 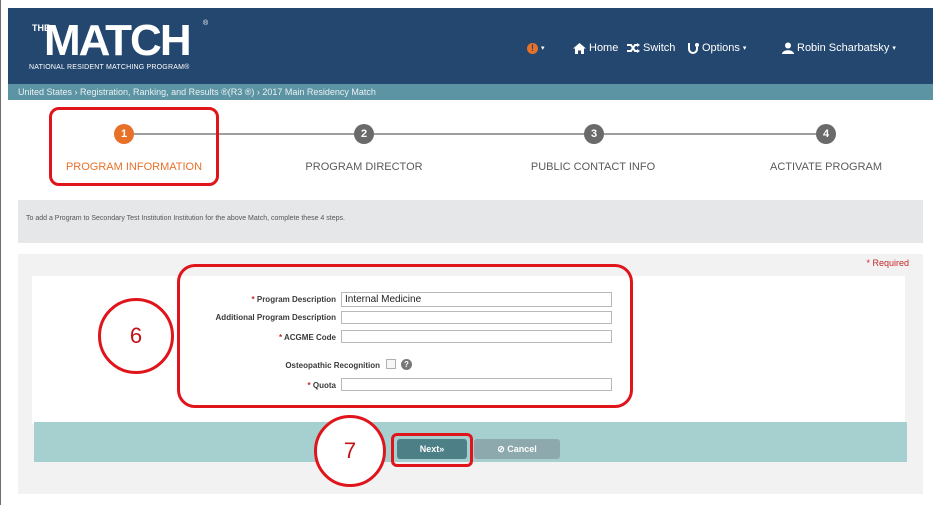 What do you see at coordinates (604, 48) in the screenshot?
I see `home-label: Home` at bounding box center [604, 48].